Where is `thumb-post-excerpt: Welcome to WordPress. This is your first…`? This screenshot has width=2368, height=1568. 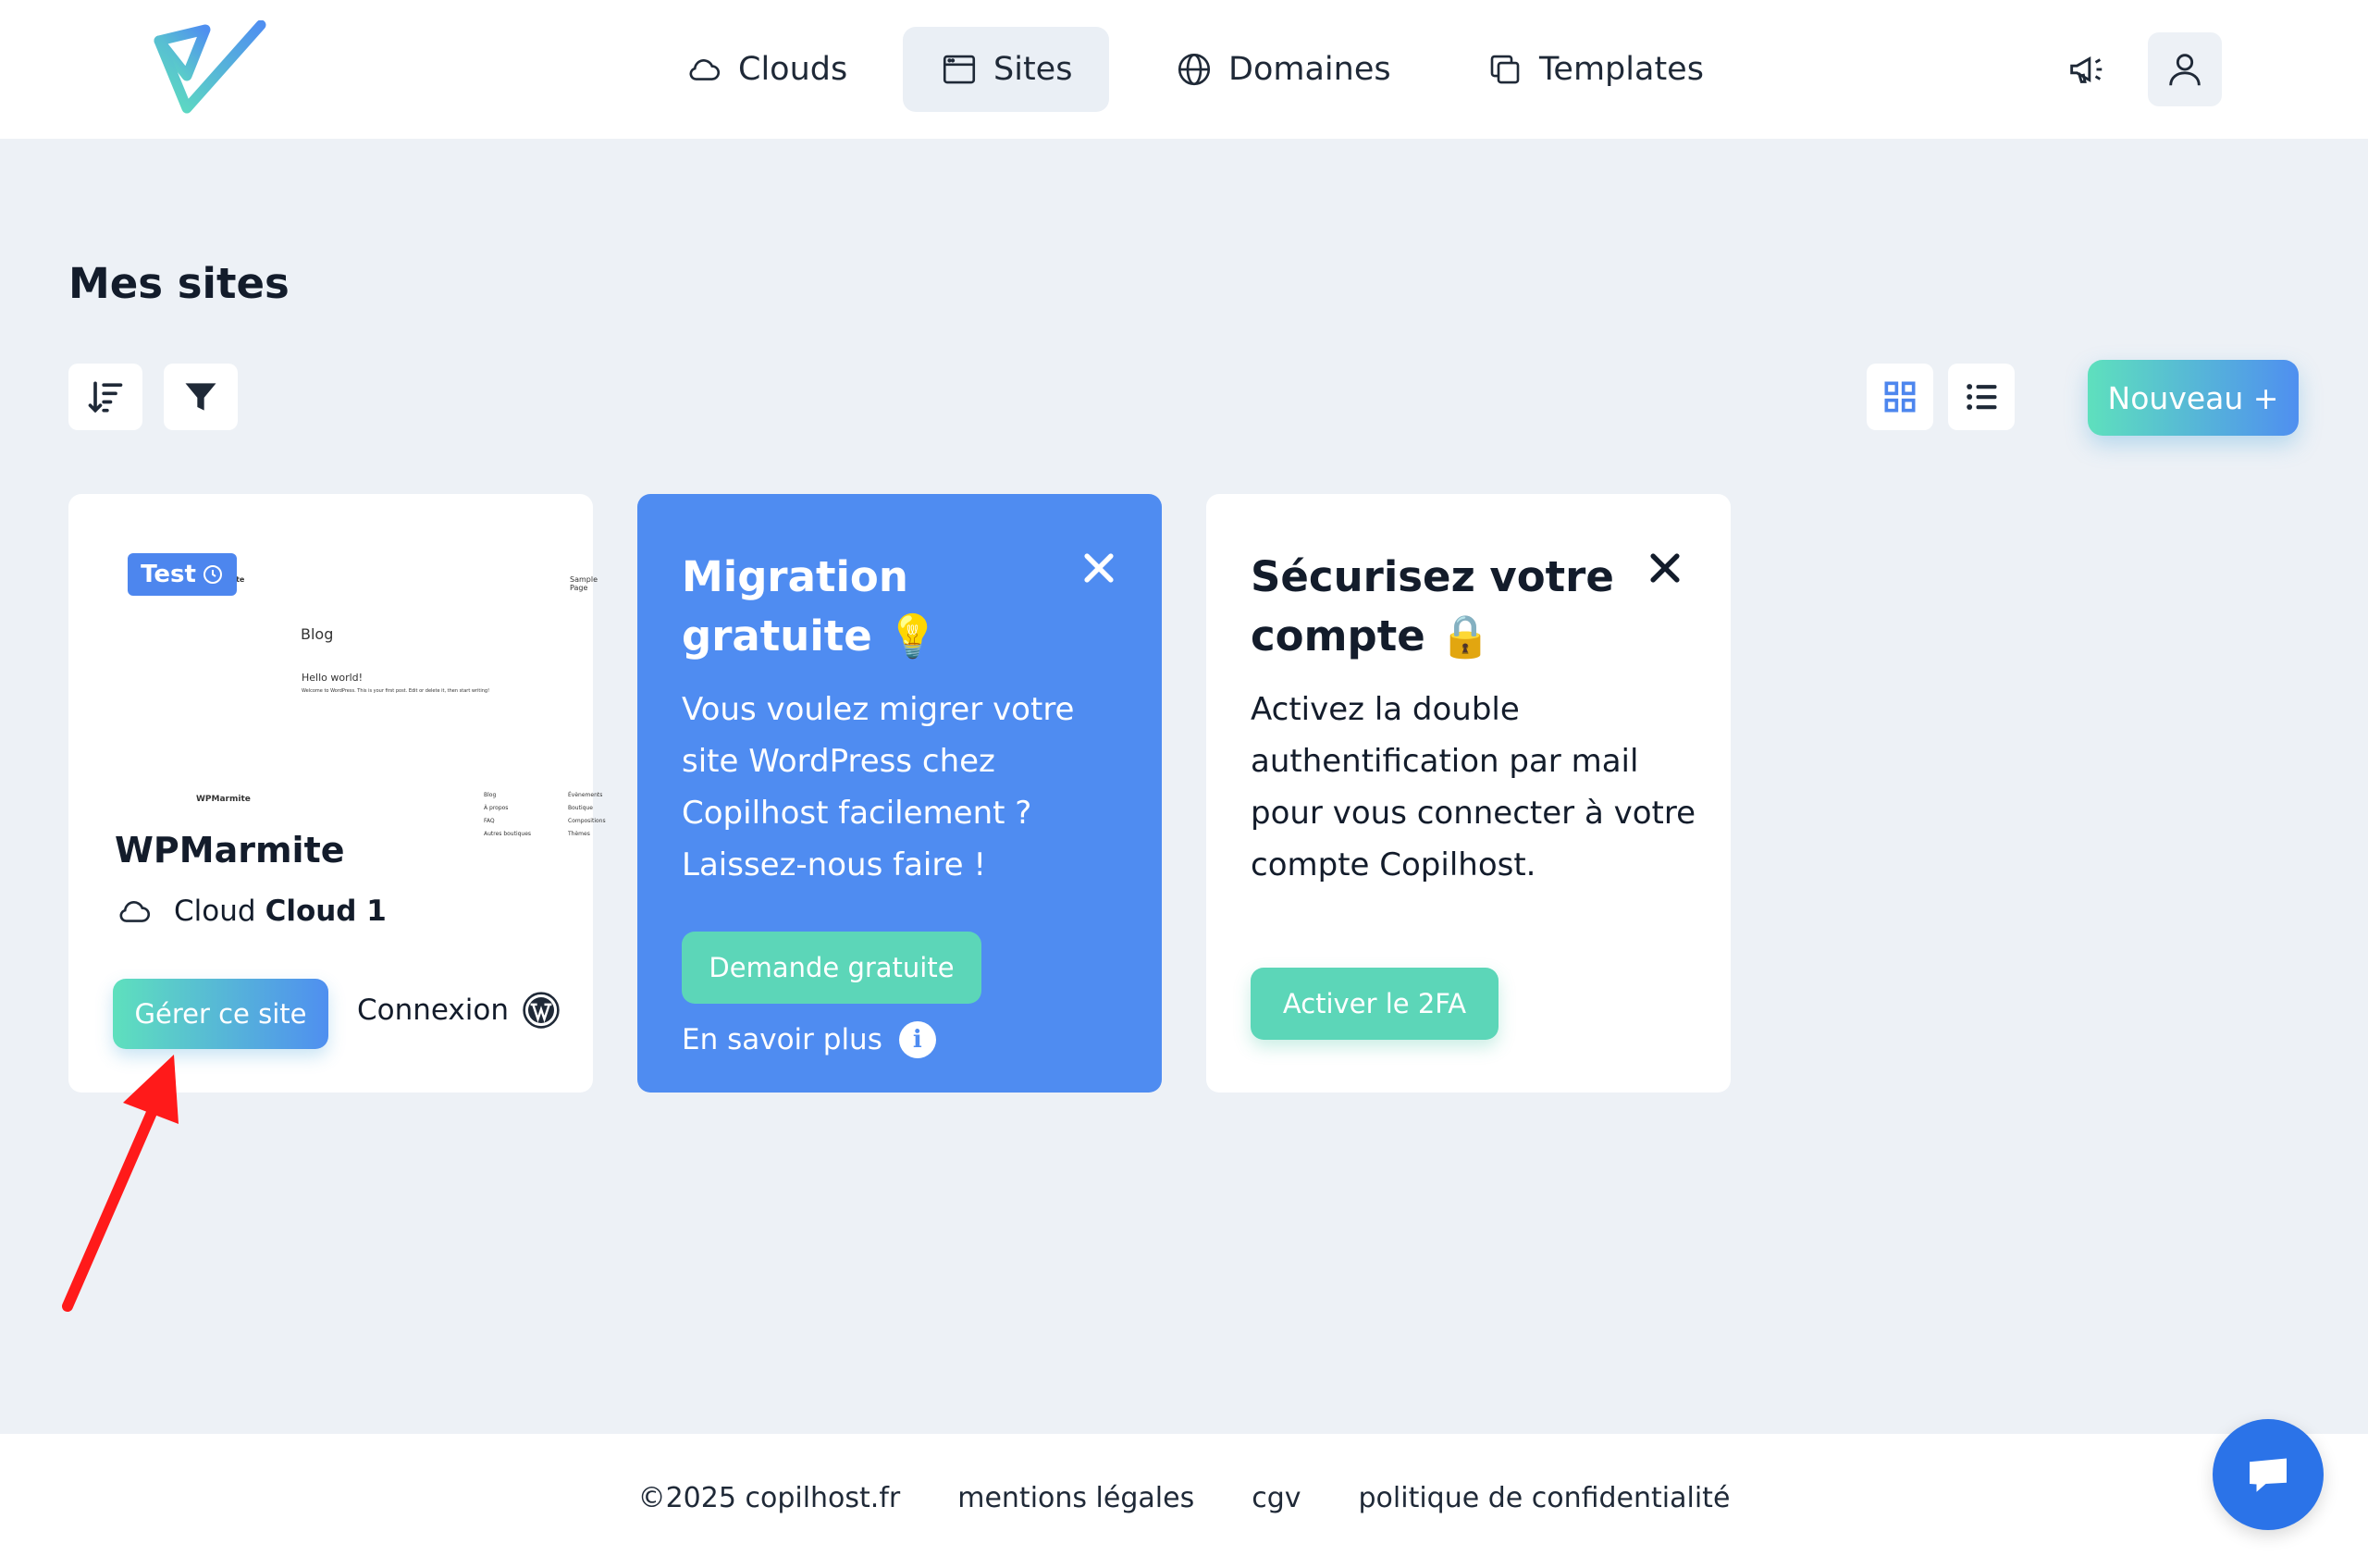
thumb-post-excerpt: Welcome to WordPress. This is your first… is located at coordinates (396, 691).